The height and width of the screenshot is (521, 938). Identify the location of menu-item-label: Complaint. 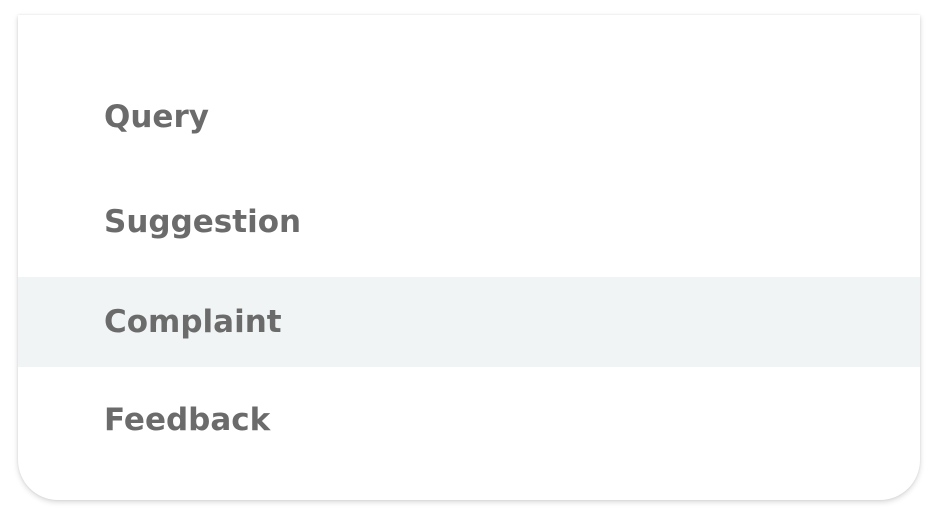
(193, 322).